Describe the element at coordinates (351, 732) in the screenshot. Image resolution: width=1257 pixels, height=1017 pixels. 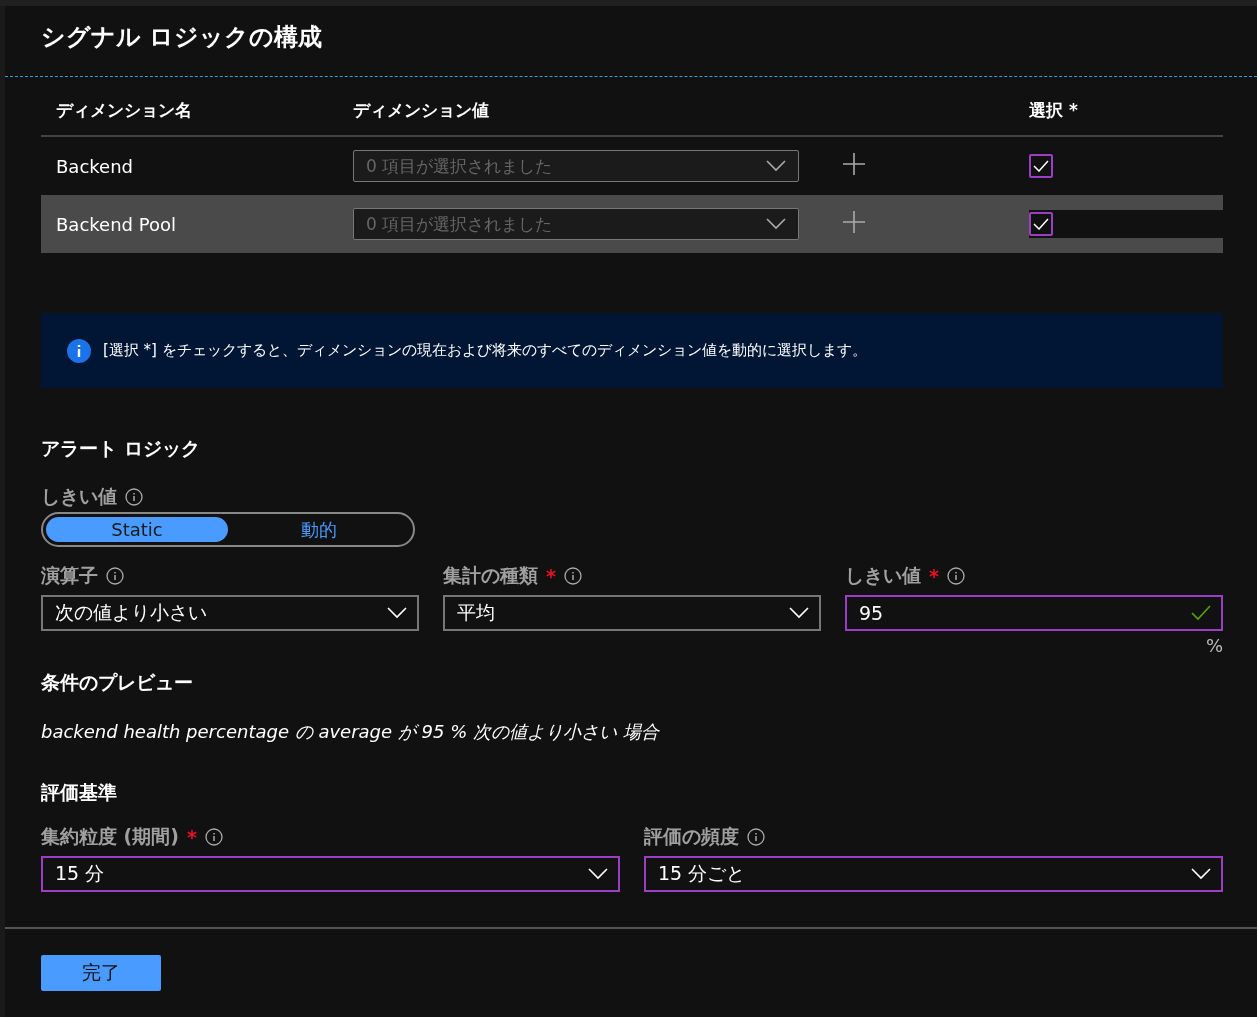
I see `condition-preview: backend health percentage の average が 95 % 次の値より小さい 場合` at that location.